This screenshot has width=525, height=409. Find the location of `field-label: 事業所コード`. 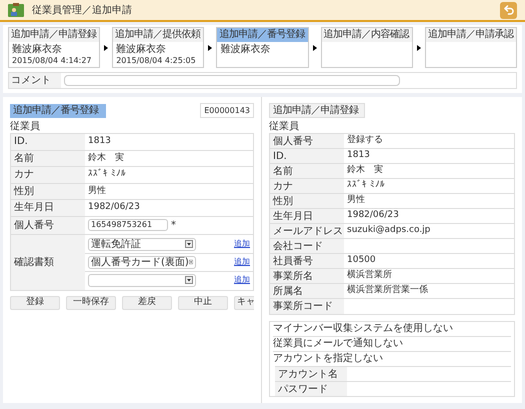

field-label: 事業所コード is located at coordinates (303, 307).